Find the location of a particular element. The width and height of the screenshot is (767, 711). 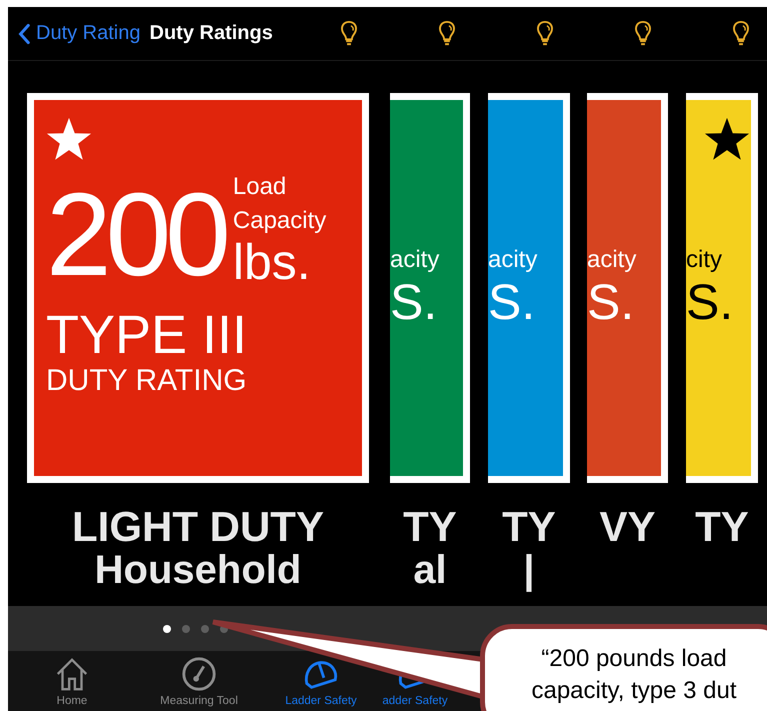

card-subtitle: al is located at coordinates (430, 570).